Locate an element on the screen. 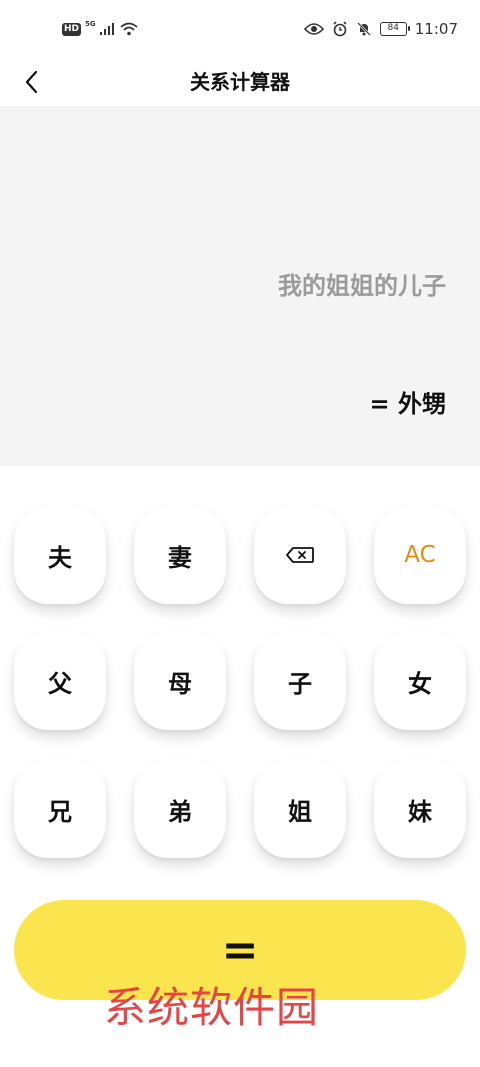 The height and width of the screenshot is (1067, 480). app-bar: 关系计算器 is located at coordinates (240, 82).